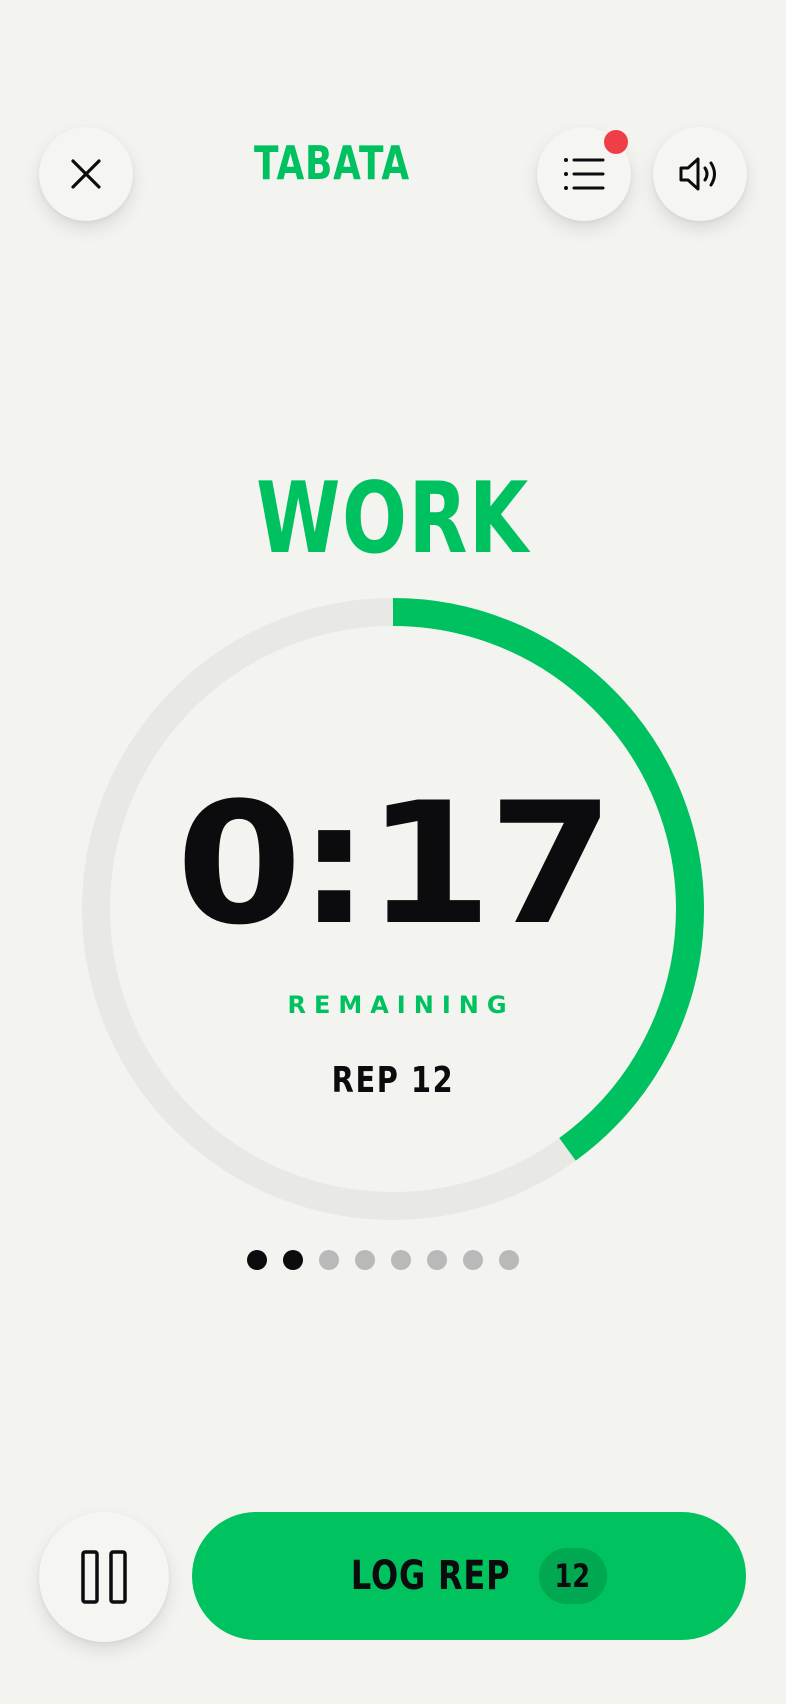  I want to click on sound-toggle-button, so click(700, 174).